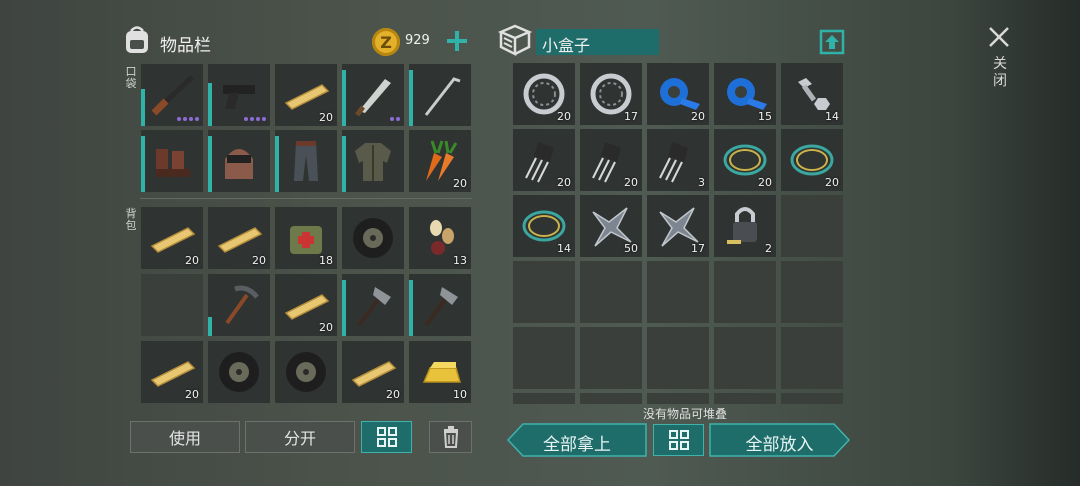 This screenshot has width=1080, height=486. What do you see at coordinates (631, 248) in the screenshot?
I see `item-count: 50` at bounding box center [631, 248].